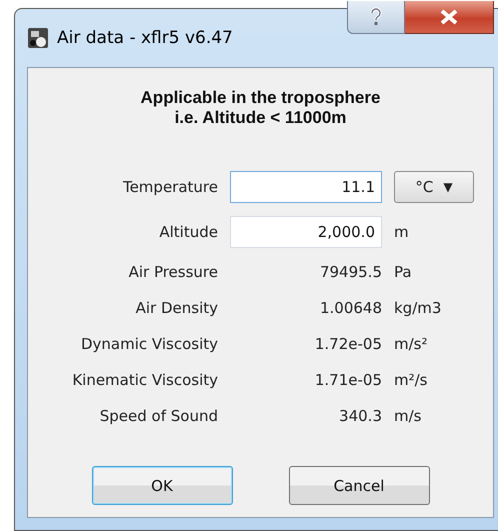  Describe the element at coordinates (306, 186) in the screenshot. I see `value-field: 11.1` at that location.